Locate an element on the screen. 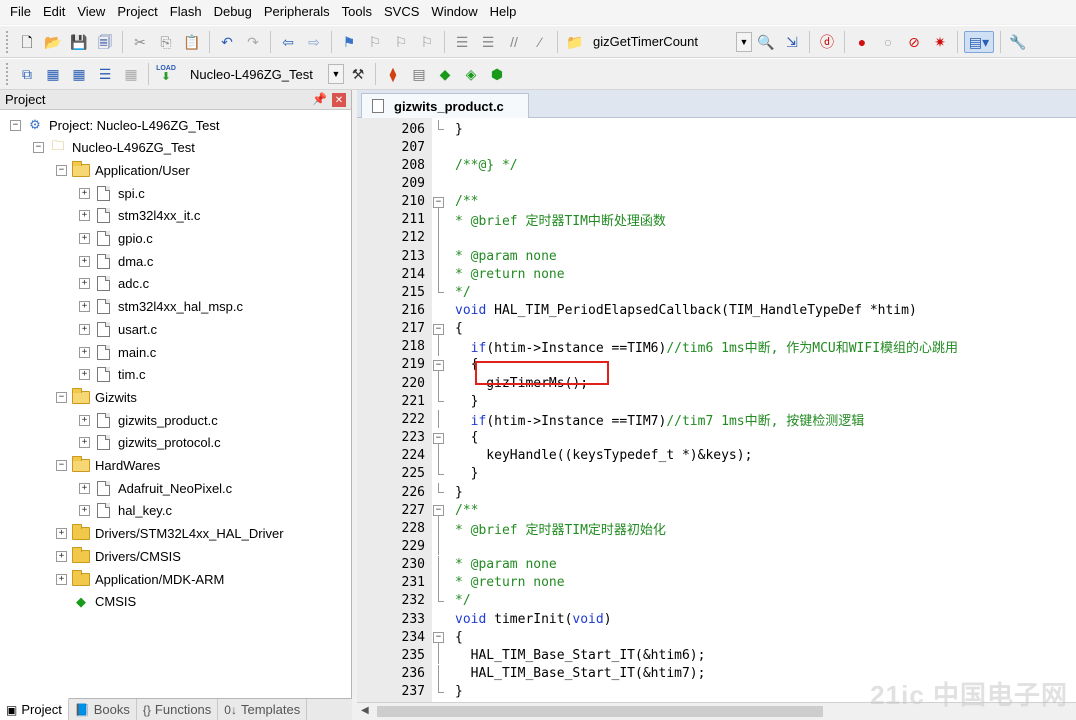 Image resolution: width=1076 pixels, height=720 pixels. paste-icon: 📋 is located at coordinates (192, 42).